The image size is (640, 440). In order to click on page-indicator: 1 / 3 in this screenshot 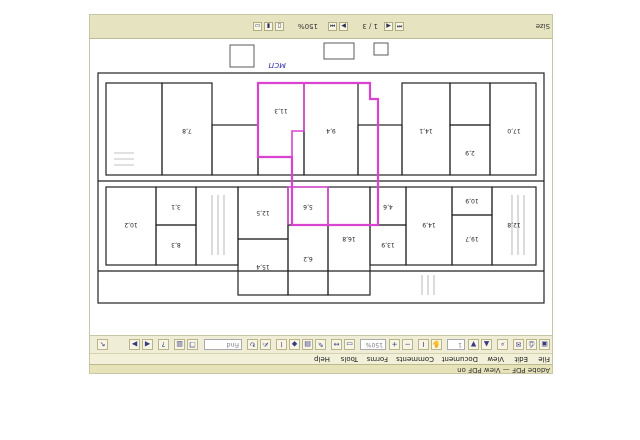, I will do `click(370, 26)`.